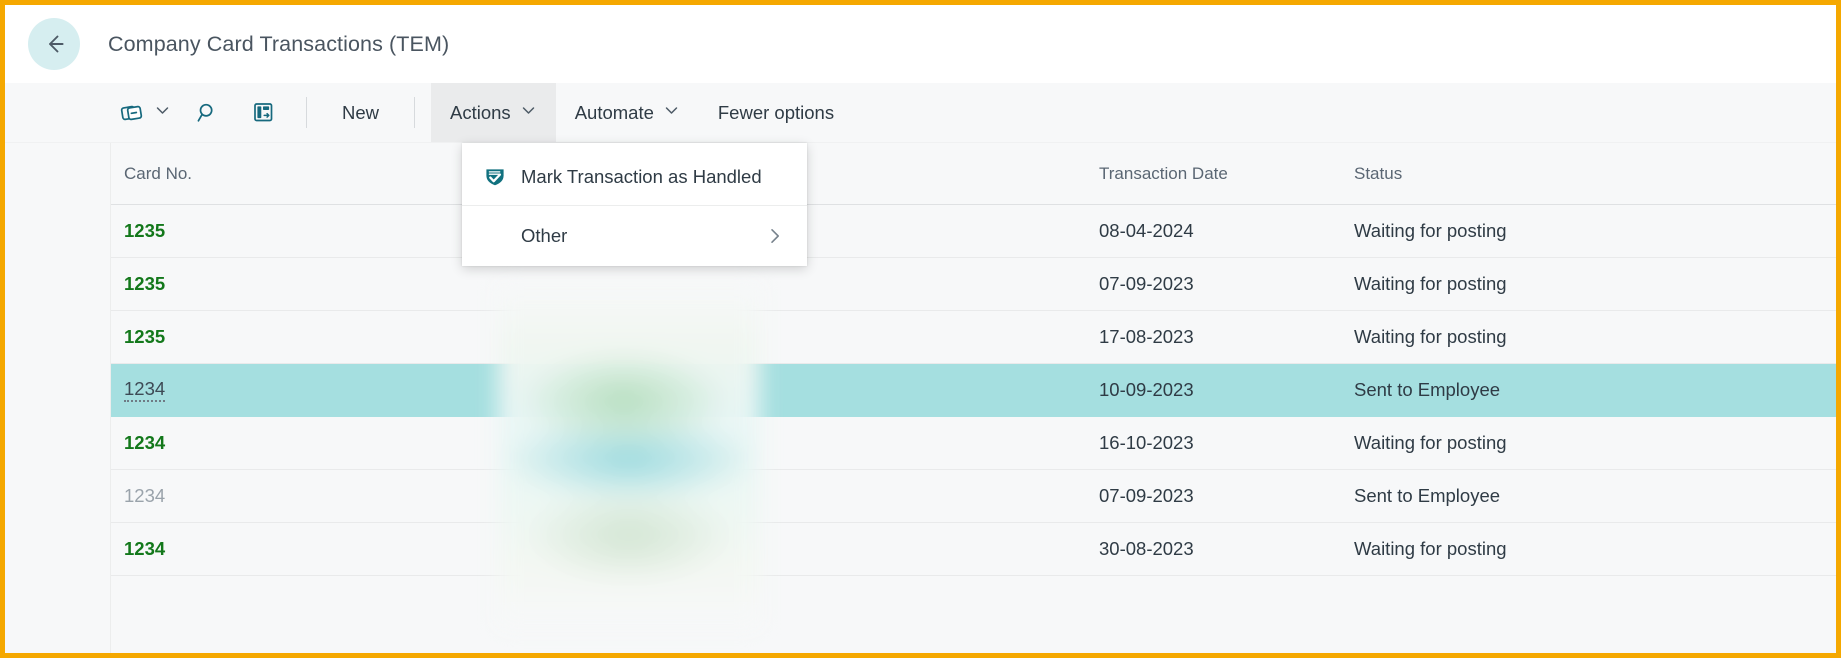 This screenshot has height=658, width=1841. Describe the element at coordinates (1226, 231) in the screenshot. I see `cell-transaction-date: 08-04-2024` at that location.